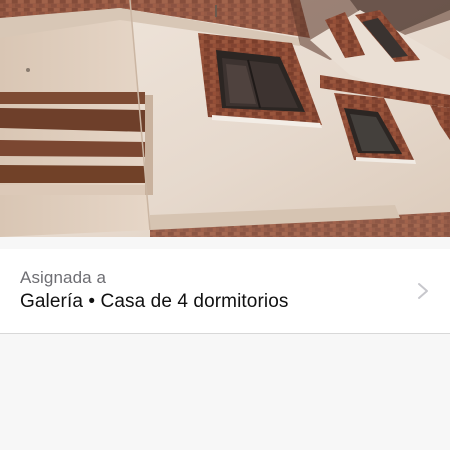 This screenshot has height=450, width=450. Describe the element at coordinates (423, 291) in the screenshot. I see `chevron-right-icon` at that location.